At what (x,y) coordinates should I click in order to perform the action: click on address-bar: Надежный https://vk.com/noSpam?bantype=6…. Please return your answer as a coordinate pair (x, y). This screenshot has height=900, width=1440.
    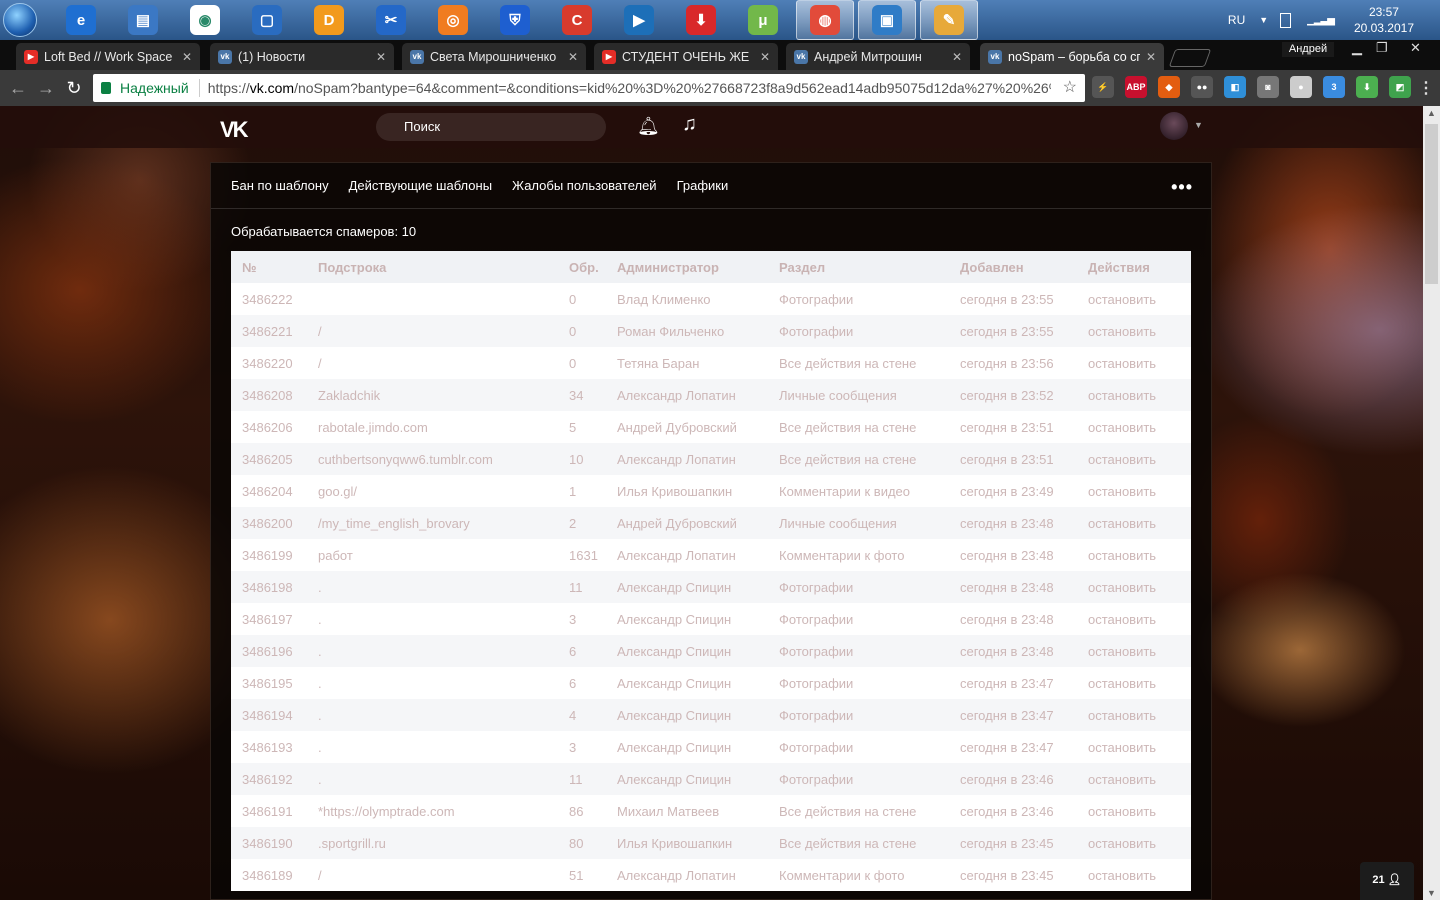
    Looking at the image, I should click on (589, 88).